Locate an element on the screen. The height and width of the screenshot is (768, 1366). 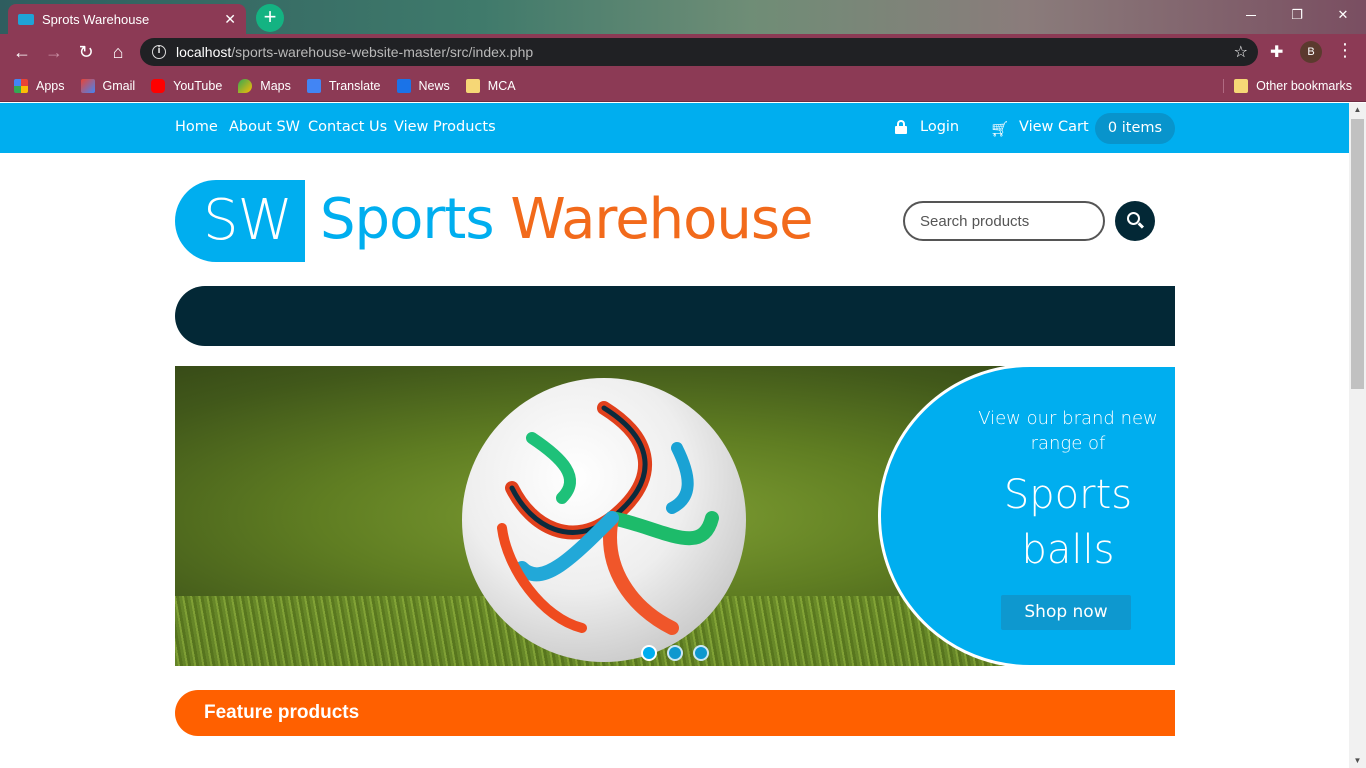
shop-now-button: Shop now is located at coordinates (1066, 612).